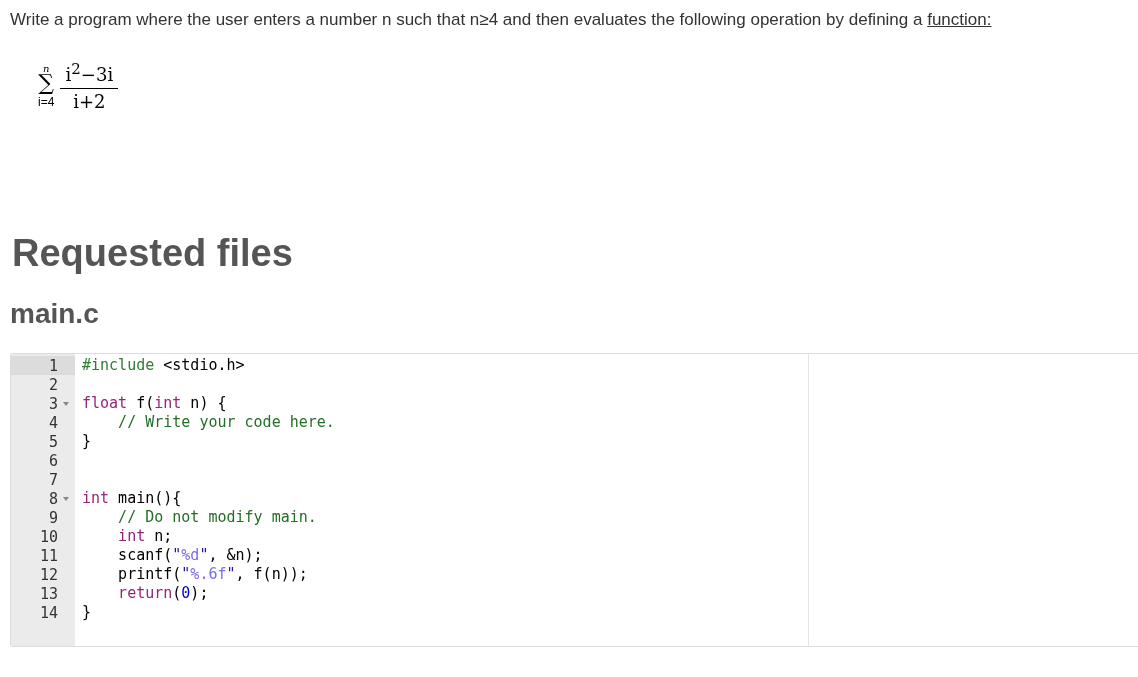 Image resolution: width=1138 pixels, height=677 pixels. Describe the element at coordinates (501, 20) in the screenshot. I see `prompt-text: Write a program where the user enters a number n such that n≥4 and then evaluates the following operation by defining a function:` at that location.